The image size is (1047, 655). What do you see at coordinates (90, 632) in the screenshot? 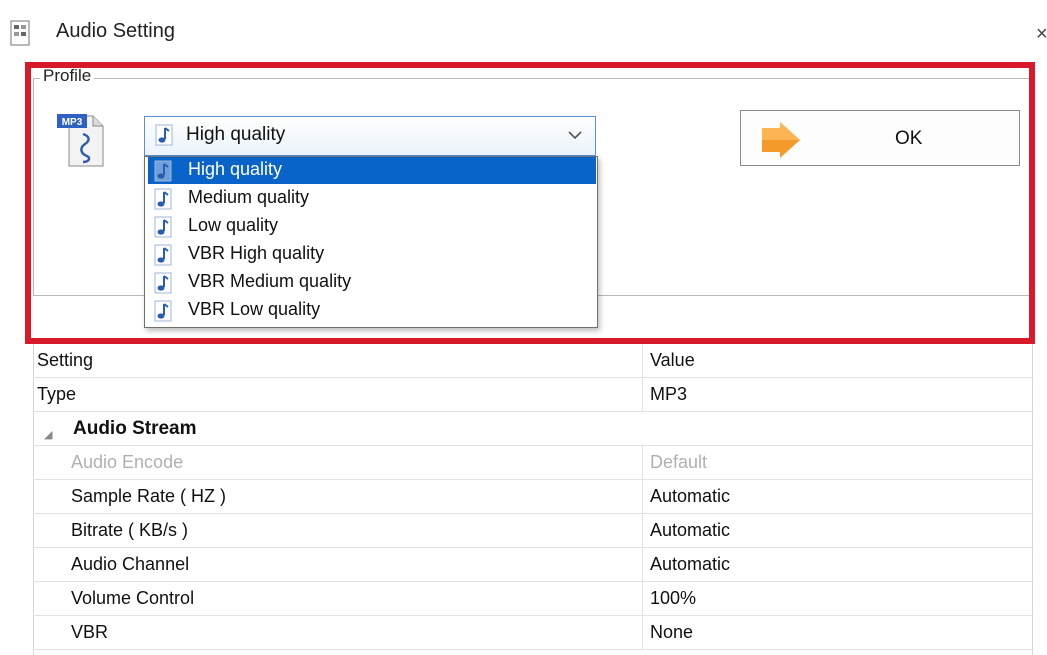
I see `setting-label: VBR` at bounding box center [90, 632].